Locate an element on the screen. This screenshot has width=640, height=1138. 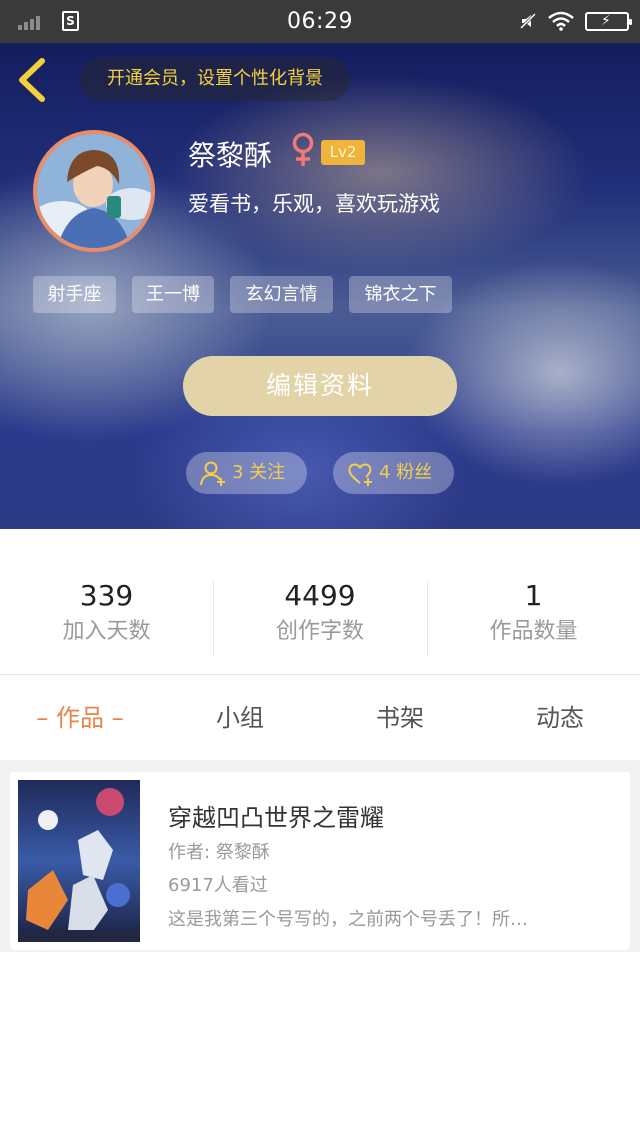
stat-word-count: 4499 创作字数 is located at coordinates (320, 614).